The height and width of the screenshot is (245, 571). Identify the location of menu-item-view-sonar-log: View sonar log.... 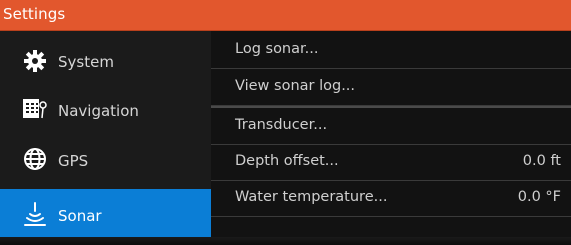
(391, 88).